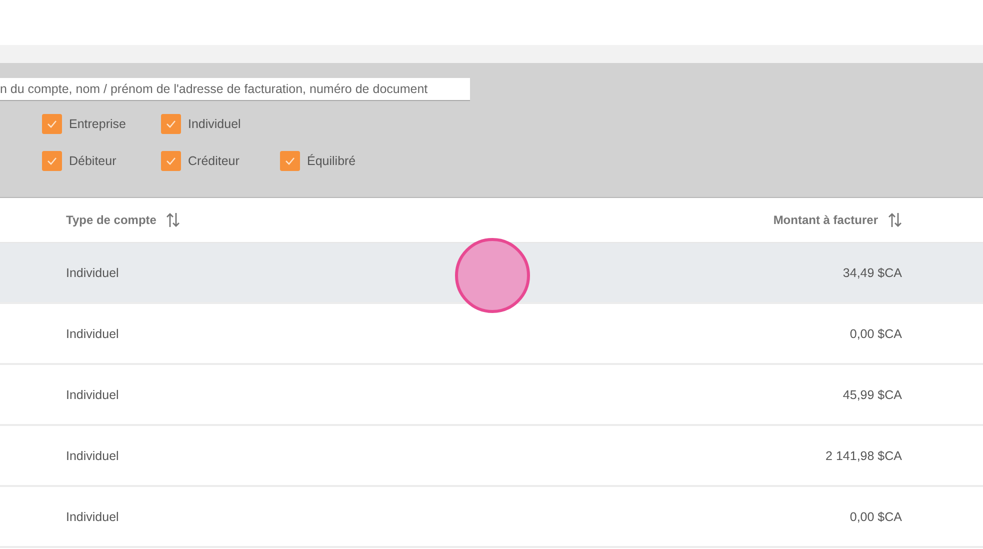  What do you see at coordinates (491, 273) in the screenshot?
I see `table-row: Individuel 34,49 $CA` at bounding box center [491, 273].